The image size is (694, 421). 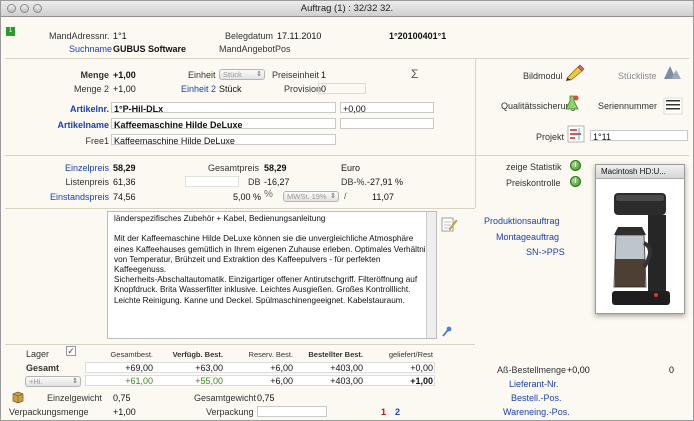 What do you see at coordinates (303, 89) in the screenshot?
I see `provision-label: Provision` at bounding box center [303, 89].